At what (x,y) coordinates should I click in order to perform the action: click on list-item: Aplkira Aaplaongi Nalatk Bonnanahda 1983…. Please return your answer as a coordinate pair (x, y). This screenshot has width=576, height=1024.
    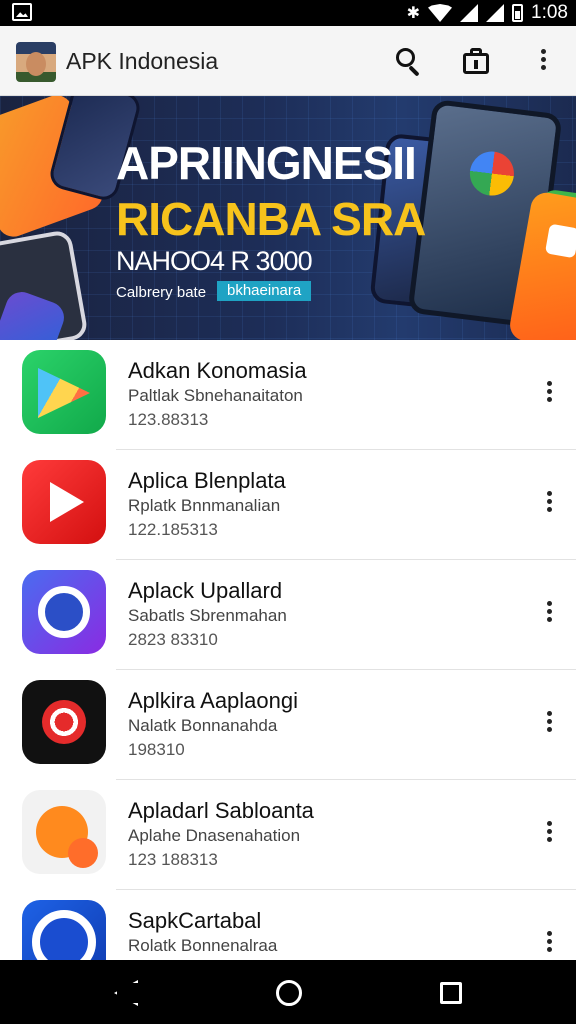
    Looking at the image, I should click on (288, 725).